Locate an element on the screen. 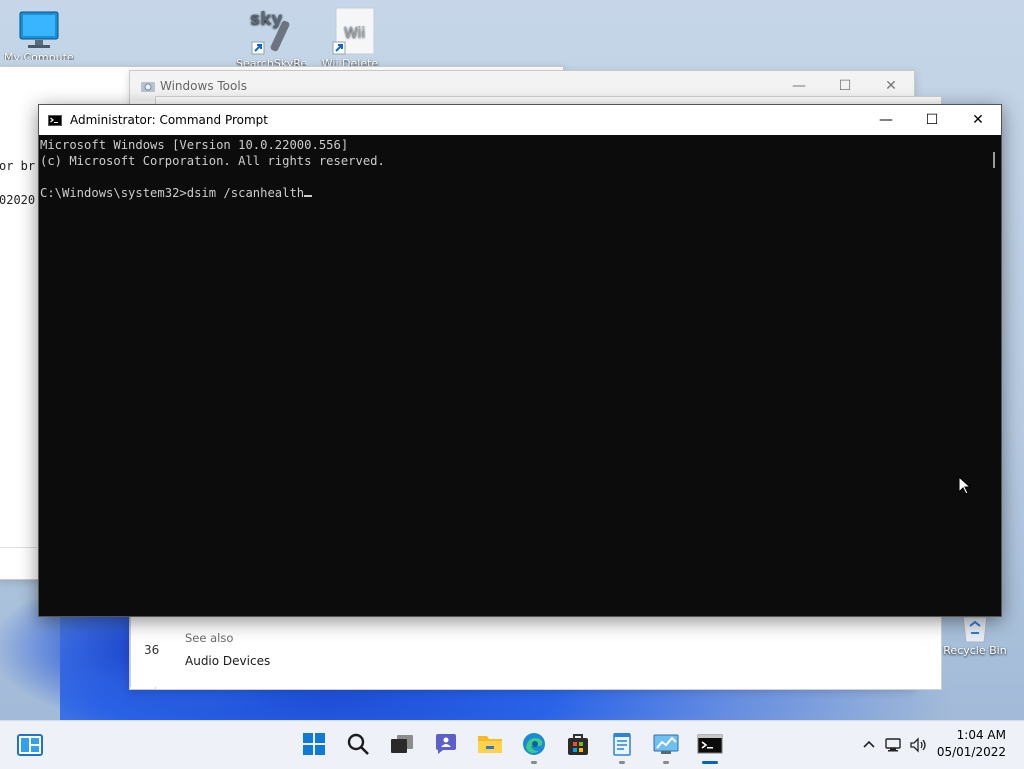 This screenshot has width=1024, height=769. widgets-button is located at coordinates (30, 745).